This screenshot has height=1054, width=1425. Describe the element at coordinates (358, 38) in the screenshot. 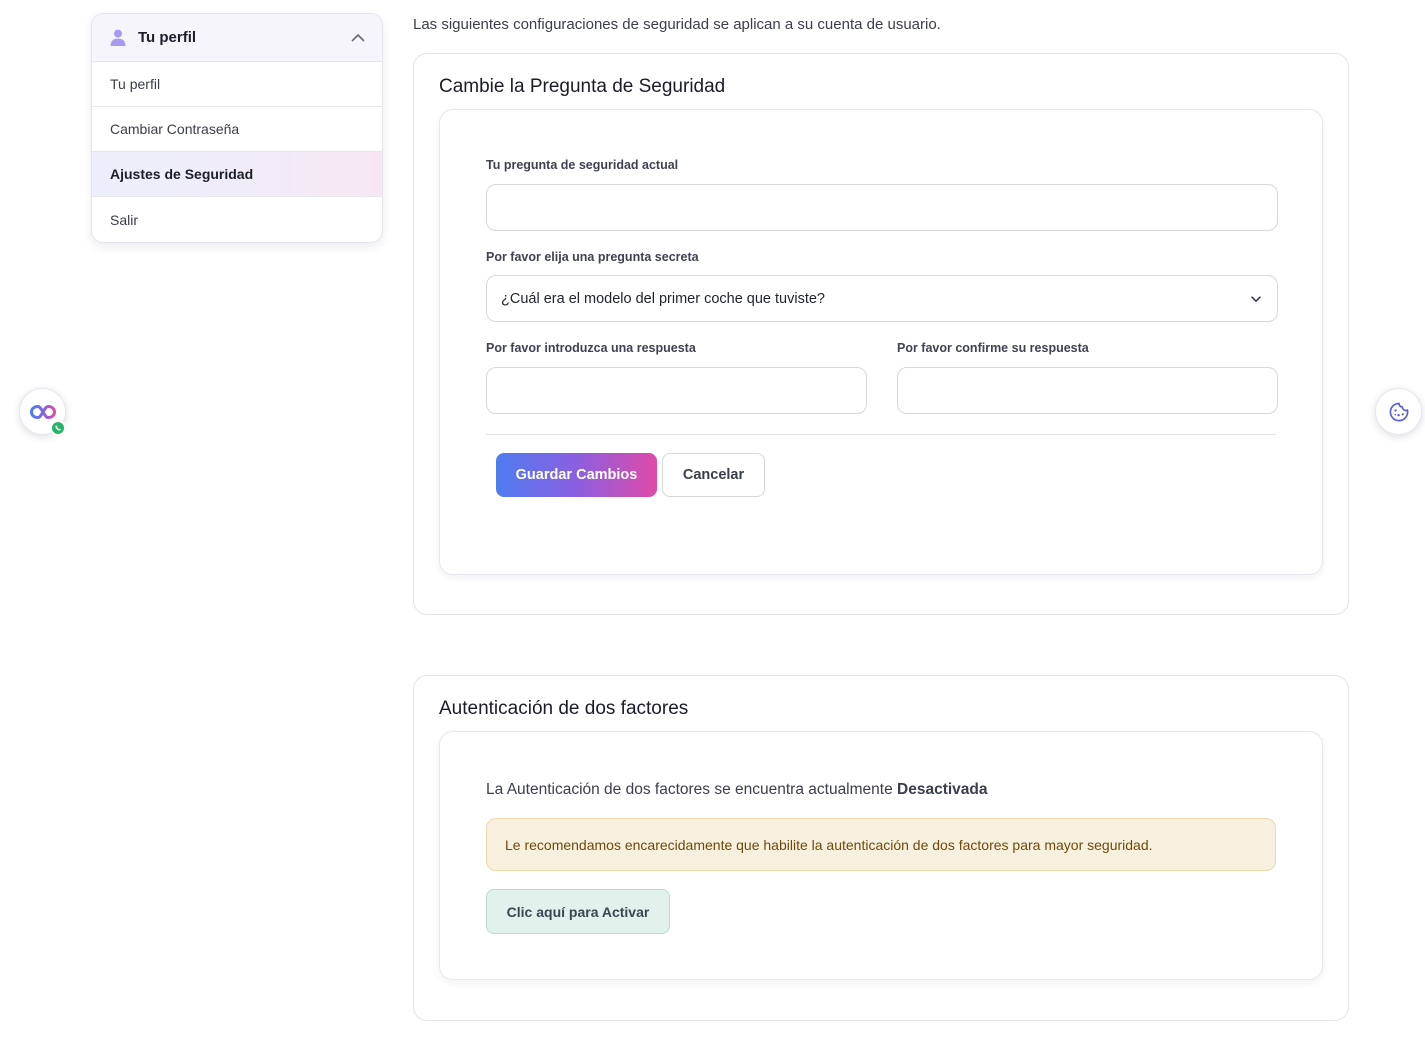

I see `chevron-up-icon` at that location.